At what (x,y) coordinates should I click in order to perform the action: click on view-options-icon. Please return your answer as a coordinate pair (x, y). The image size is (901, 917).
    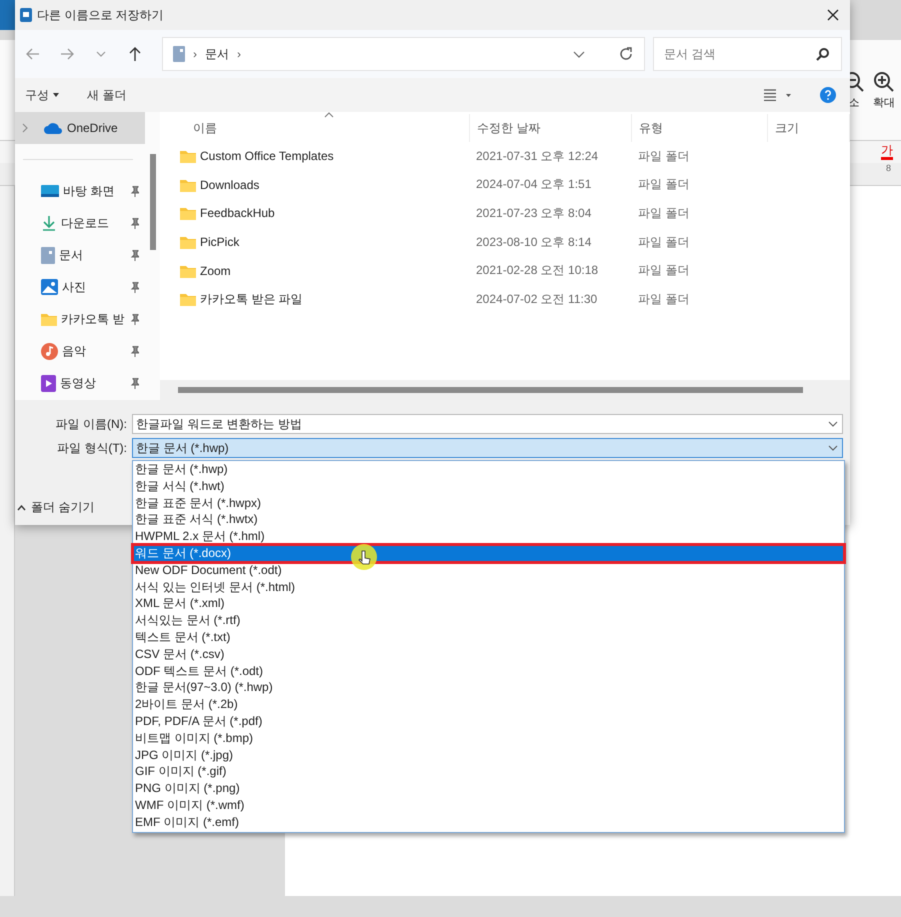
    Looking at the image, I should click on (778, 95).